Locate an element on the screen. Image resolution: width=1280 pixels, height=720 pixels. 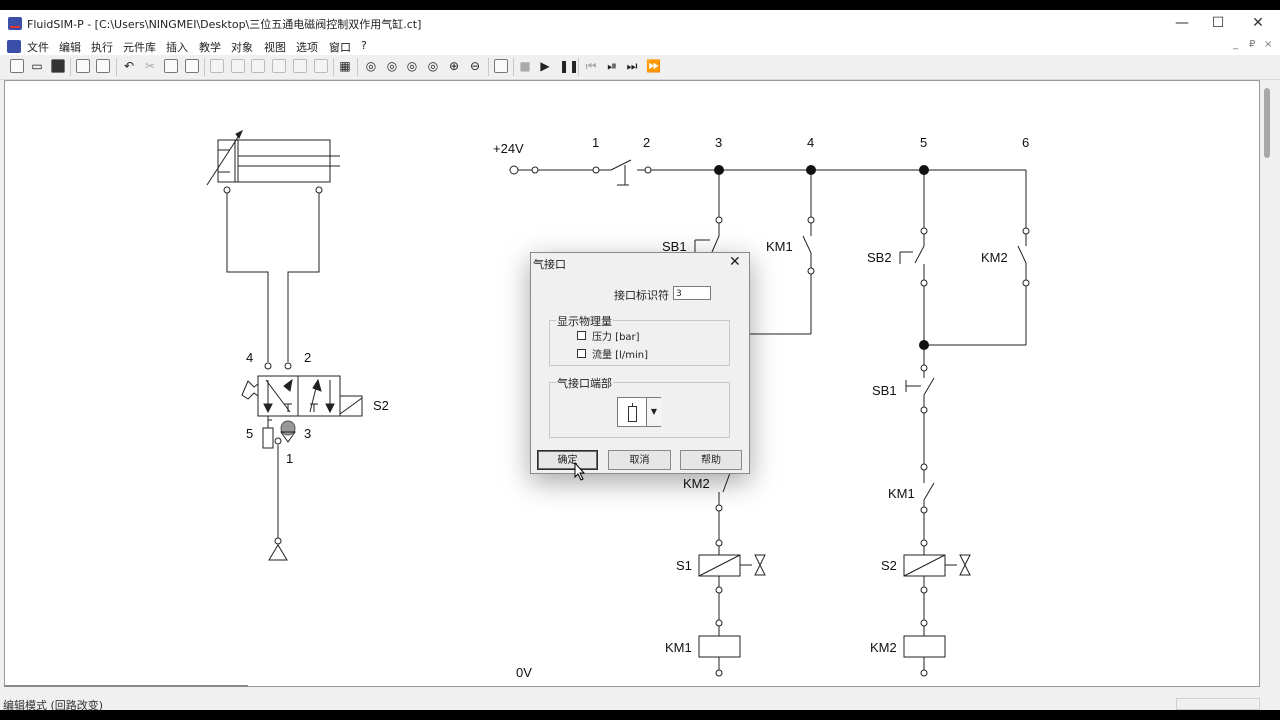
valve-port-4-label: 4 is located at coordinates (250, 357).